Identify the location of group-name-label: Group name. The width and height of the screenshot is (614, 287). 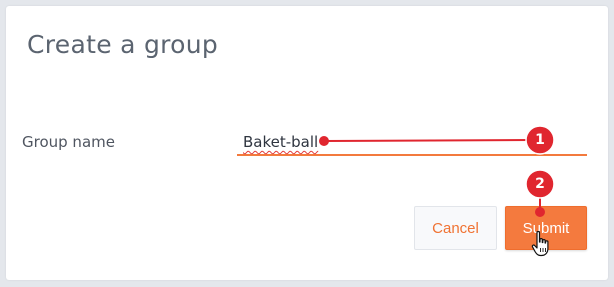
(68, 142).